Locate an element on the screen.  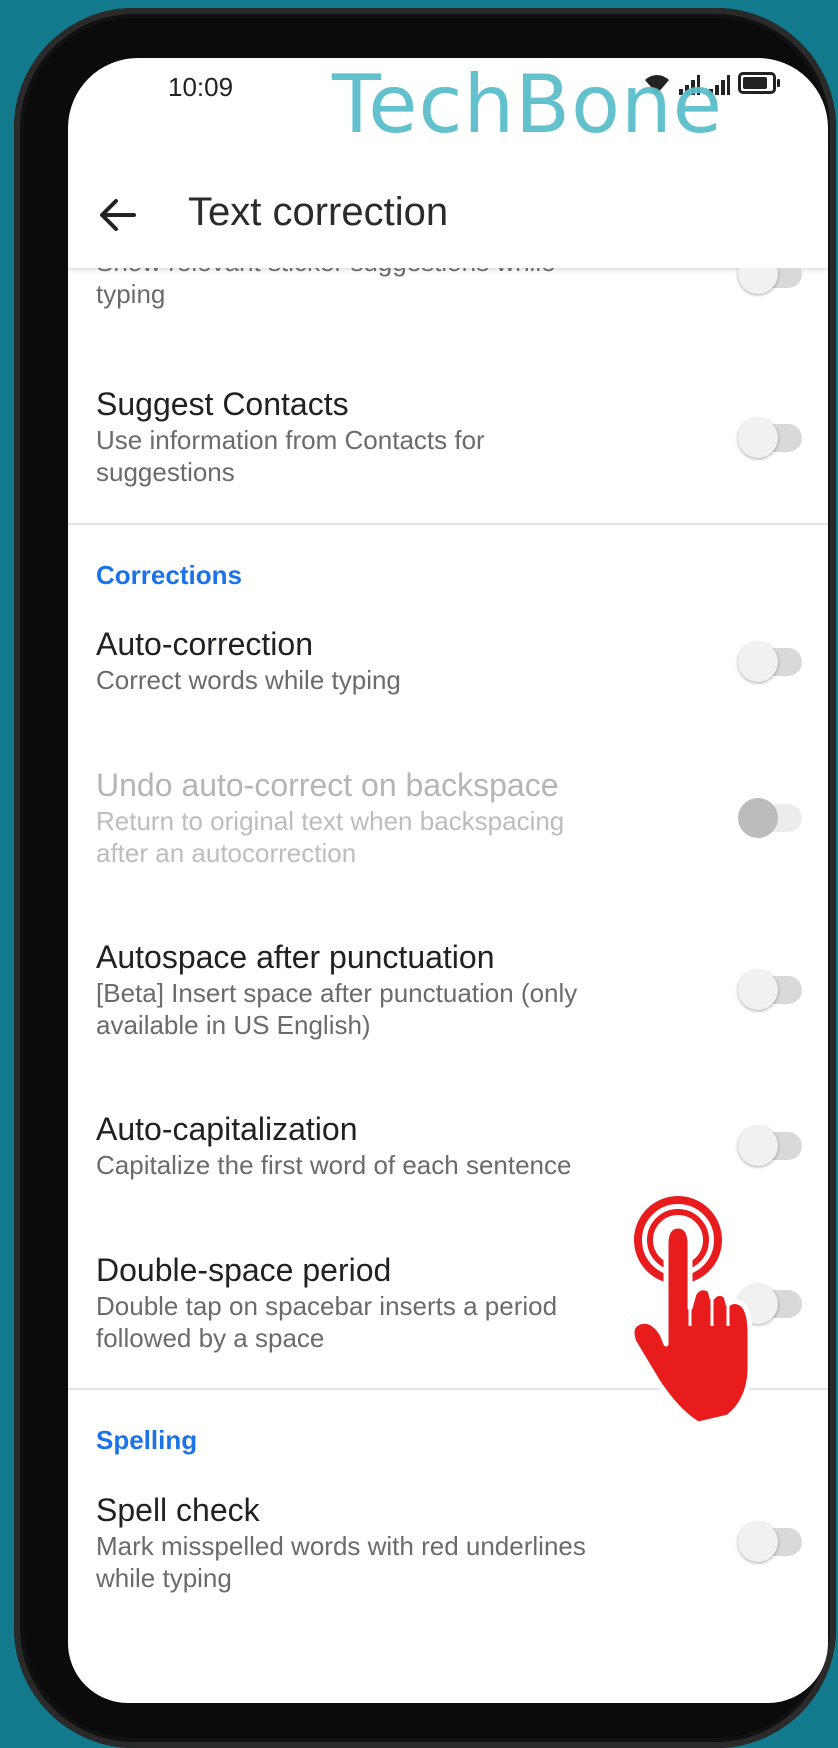
section-divider is located at coordinates (448, 524).